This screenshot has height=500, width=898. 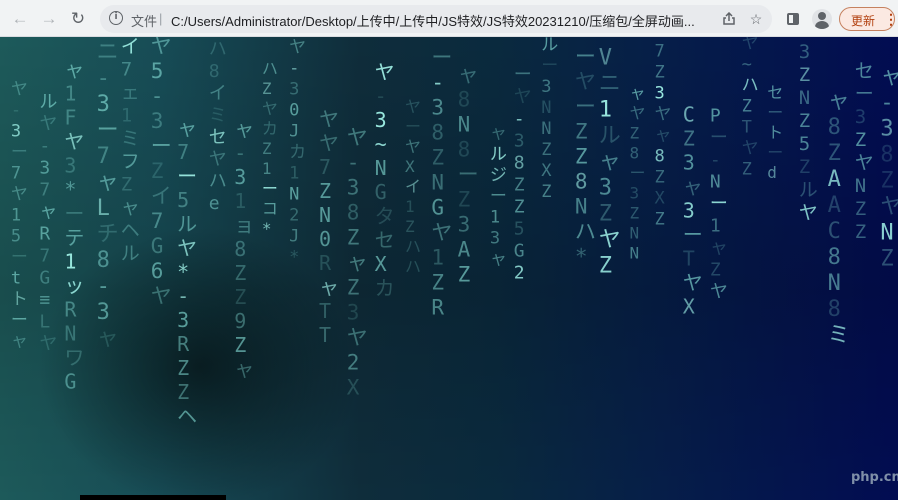 What do you see at coordinates (793, 19) in the screenshot?
I see `side-panel-button` at bounding box center [793, 19].